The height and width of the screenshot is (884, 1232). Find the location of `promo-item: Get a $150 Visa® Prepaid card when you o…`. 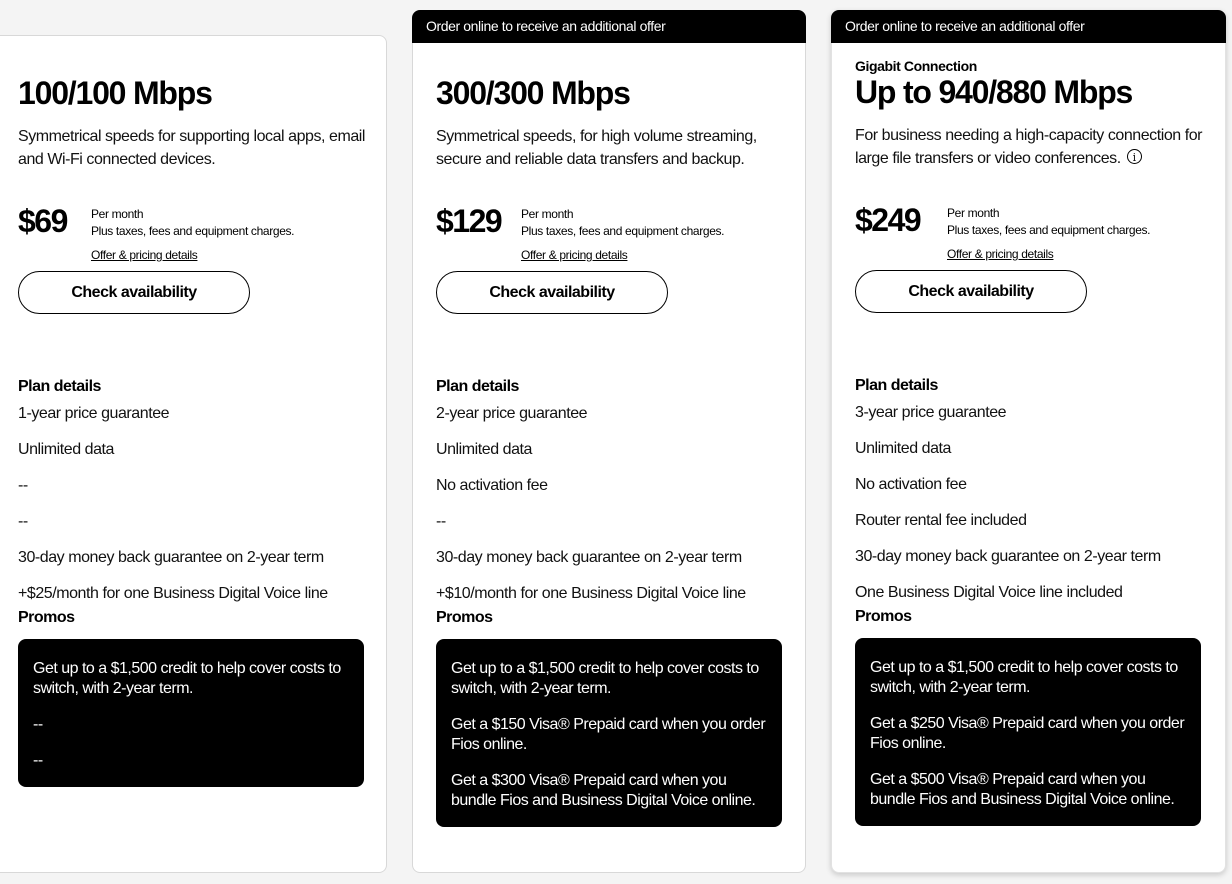

promo-item: Get a $150 Visa® Prepaid card when you o… is located at coordinates (608, 734).